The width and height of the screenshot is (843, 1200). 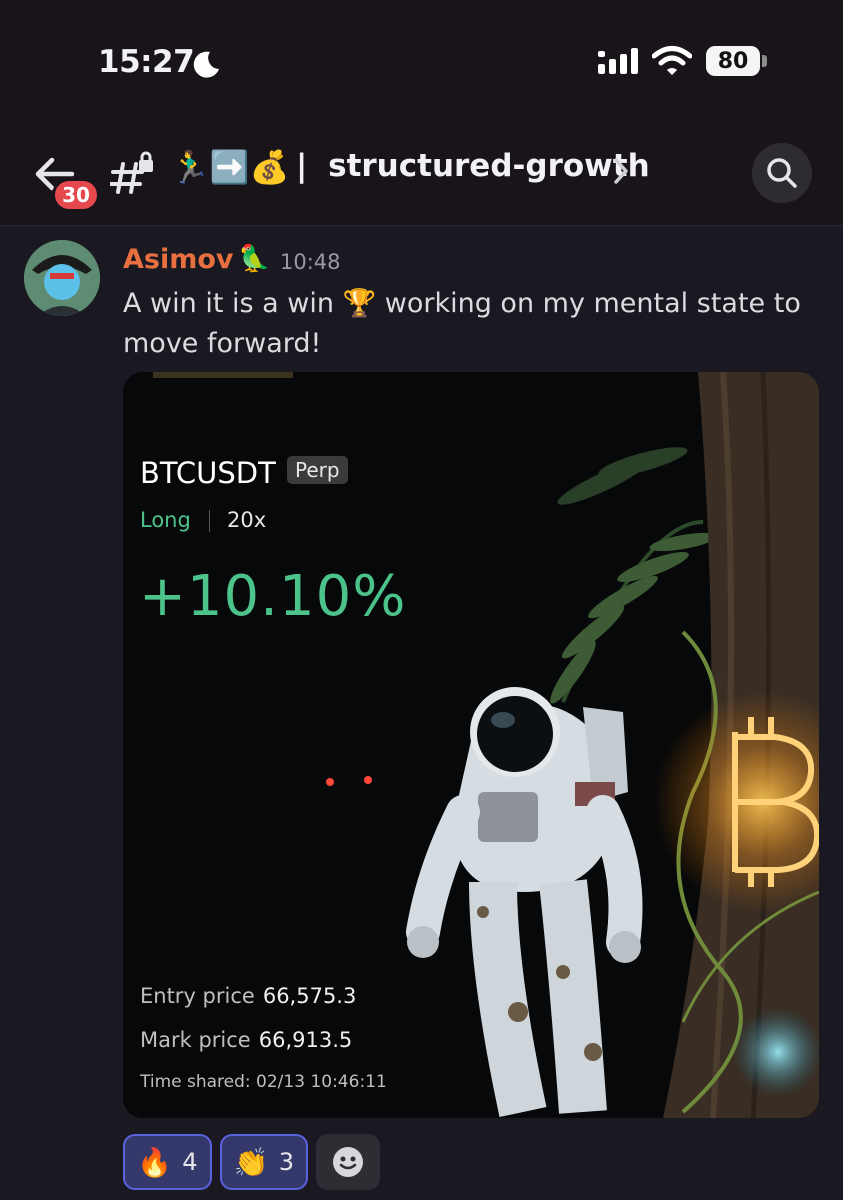 I want to click on entry-price-row: Entry price 66,575.3, so click(x=248, y=996).